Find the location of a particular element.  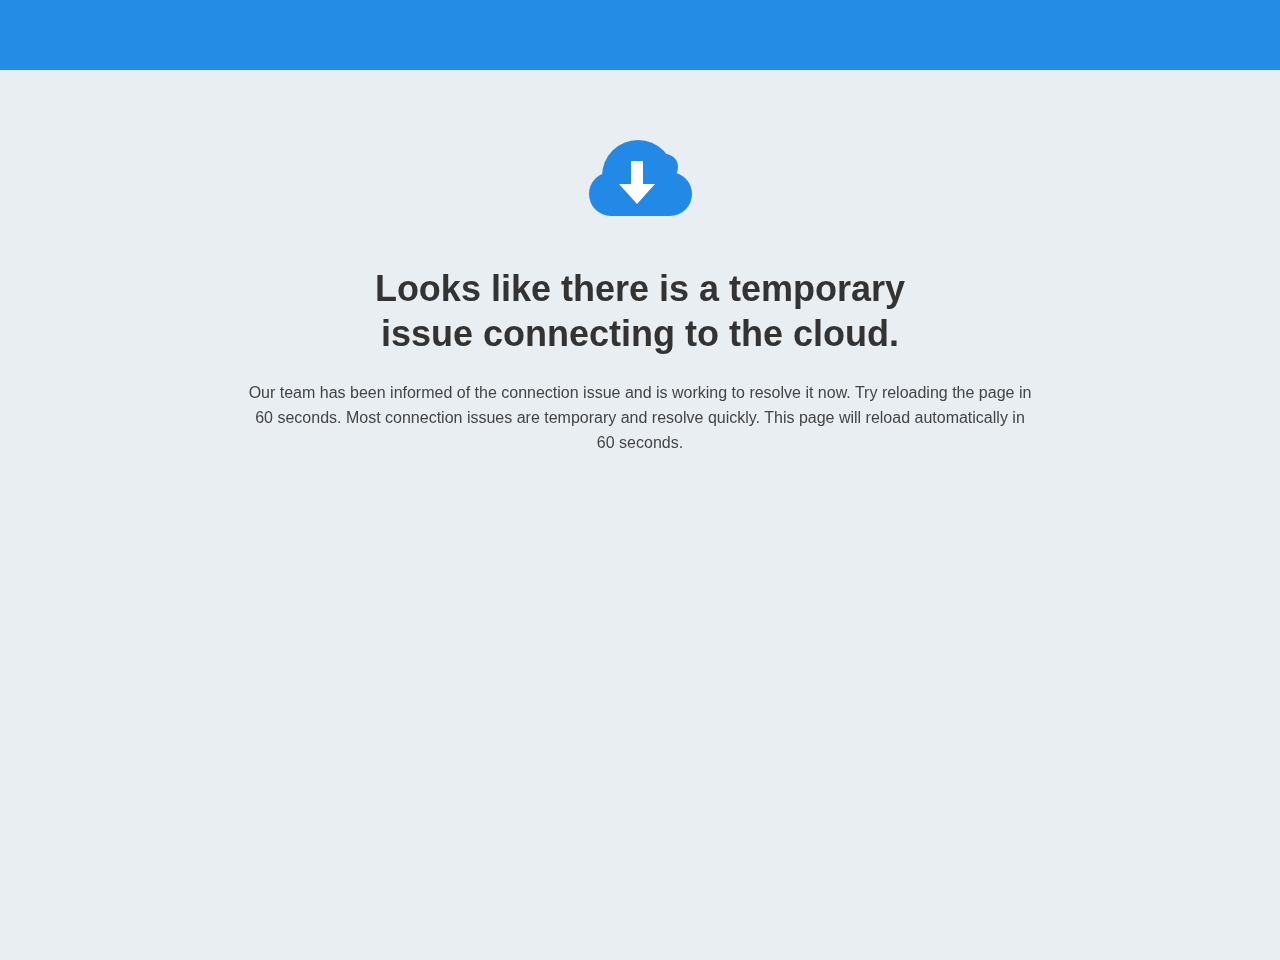

cloud-download-icon is located at coordinates (640, 178).